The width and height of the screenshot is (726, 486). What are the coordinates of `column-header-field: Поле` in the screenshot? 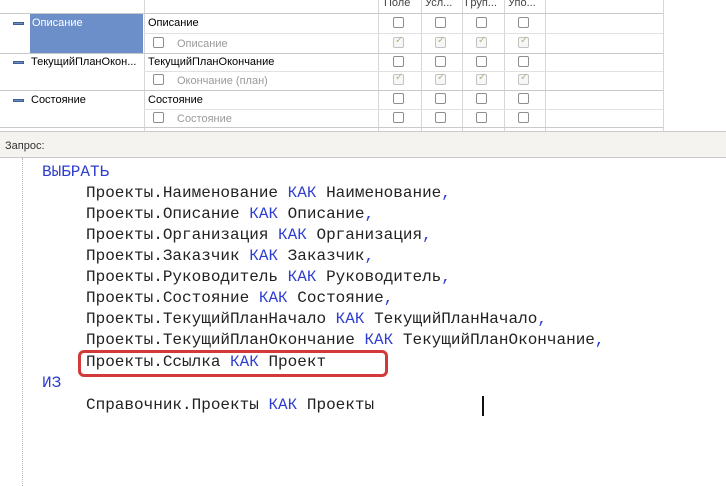 It's located at (401, 4).